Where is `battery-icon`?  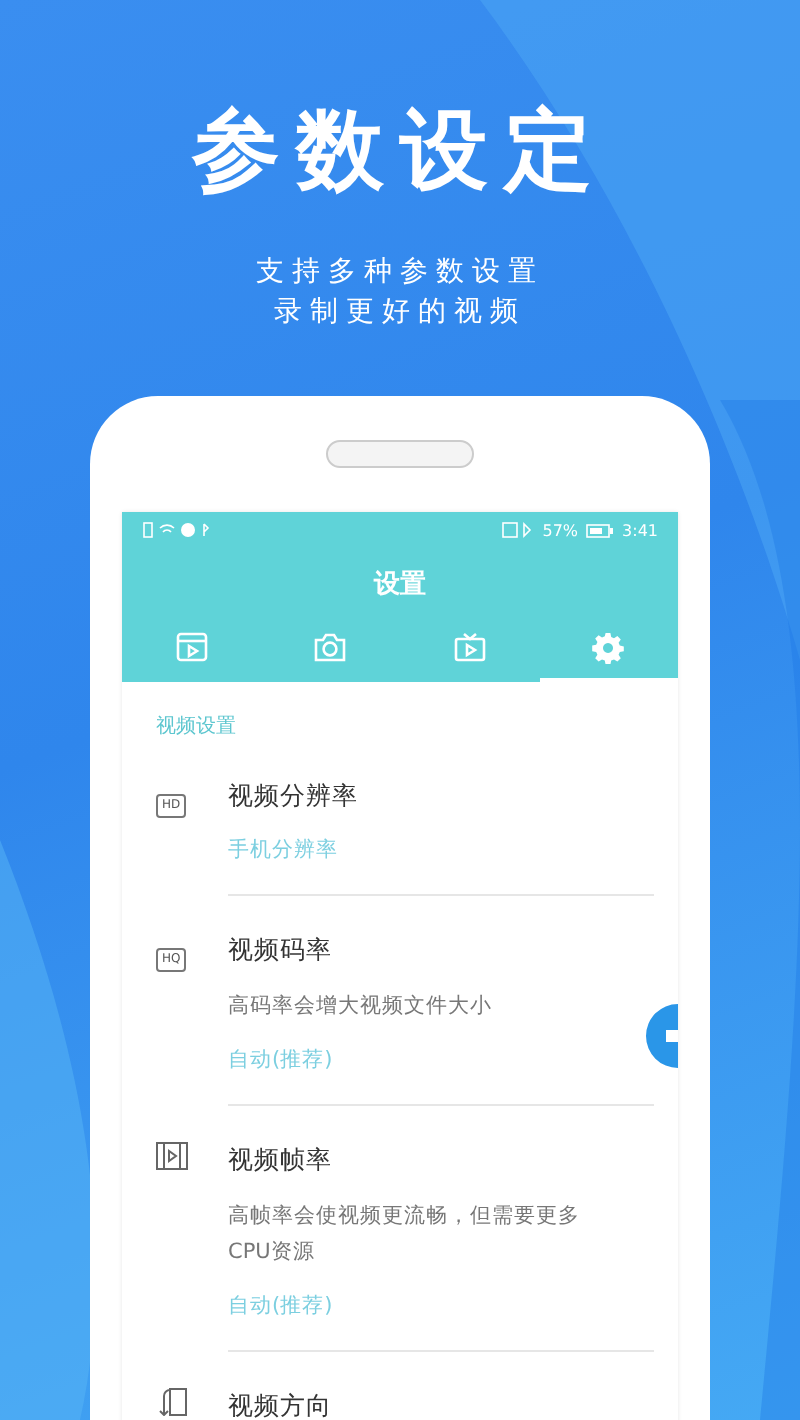 battery-icon is located at coordinates (600, 530).